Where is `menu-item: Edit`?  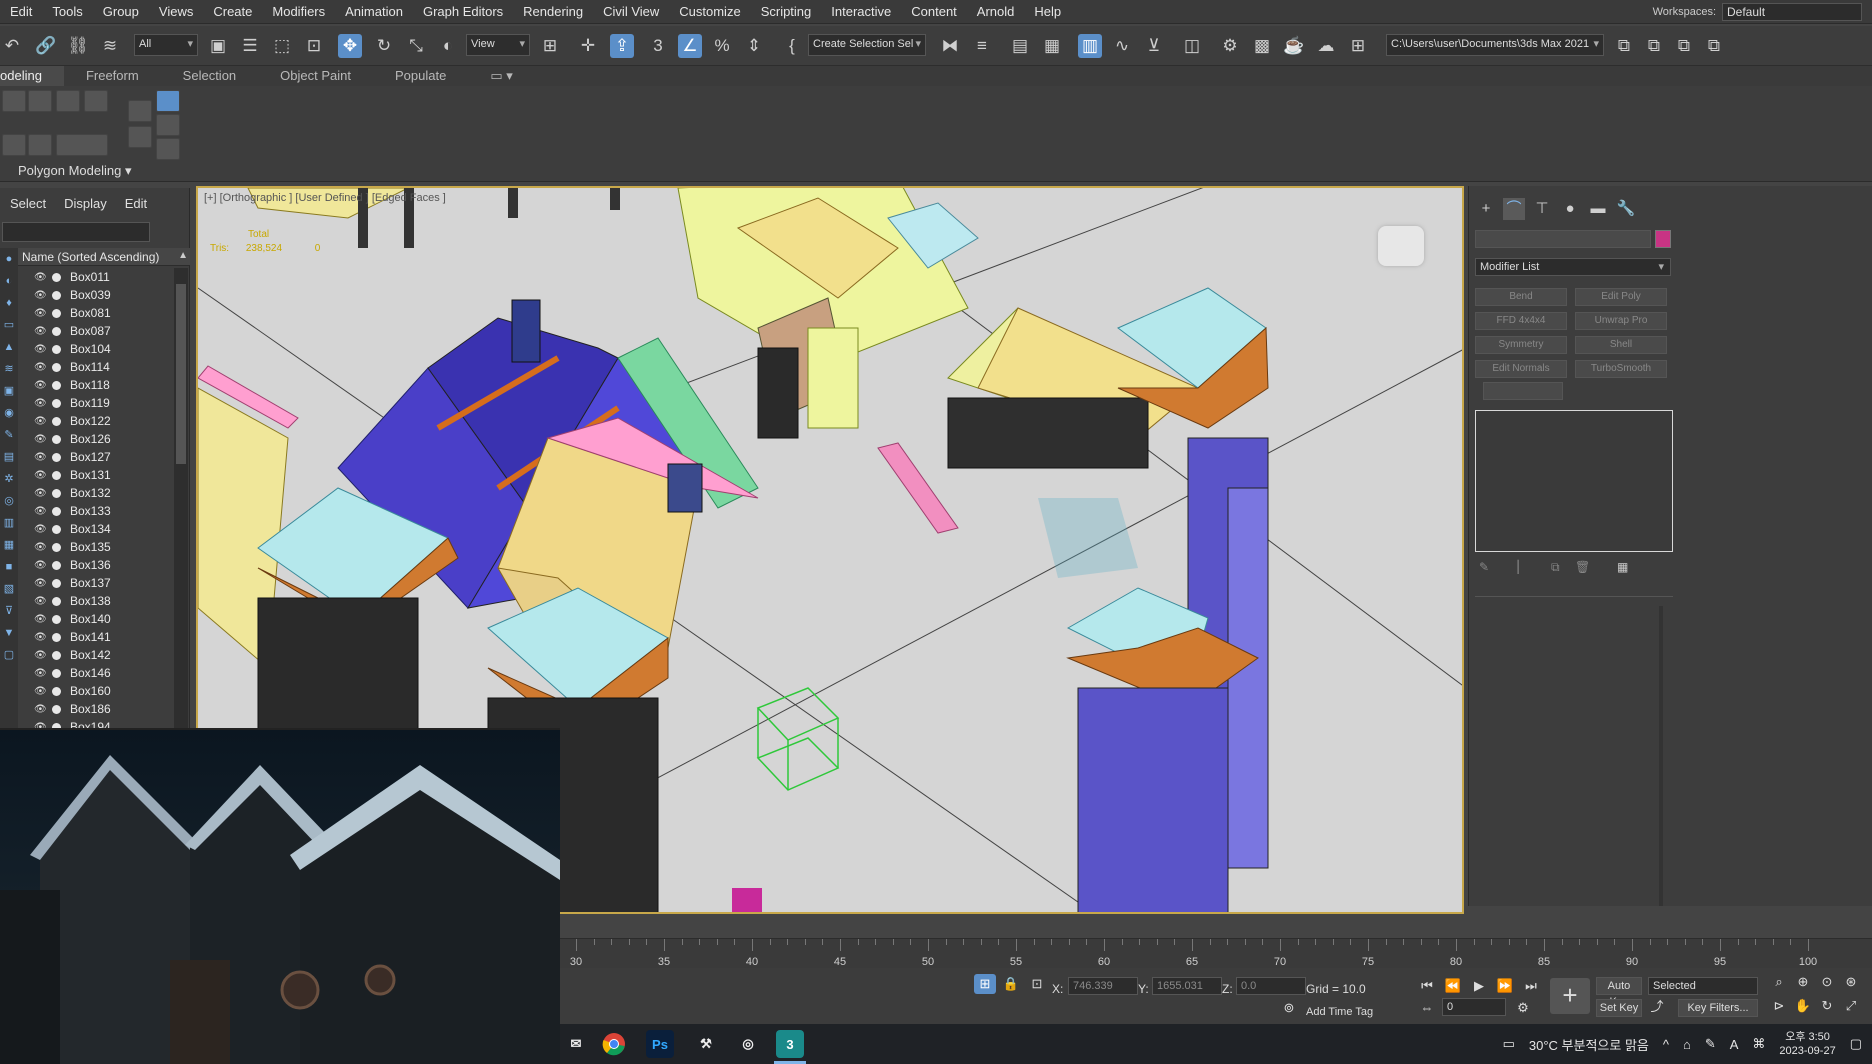
menu-item: Edit is located at coordinates (21, 12).